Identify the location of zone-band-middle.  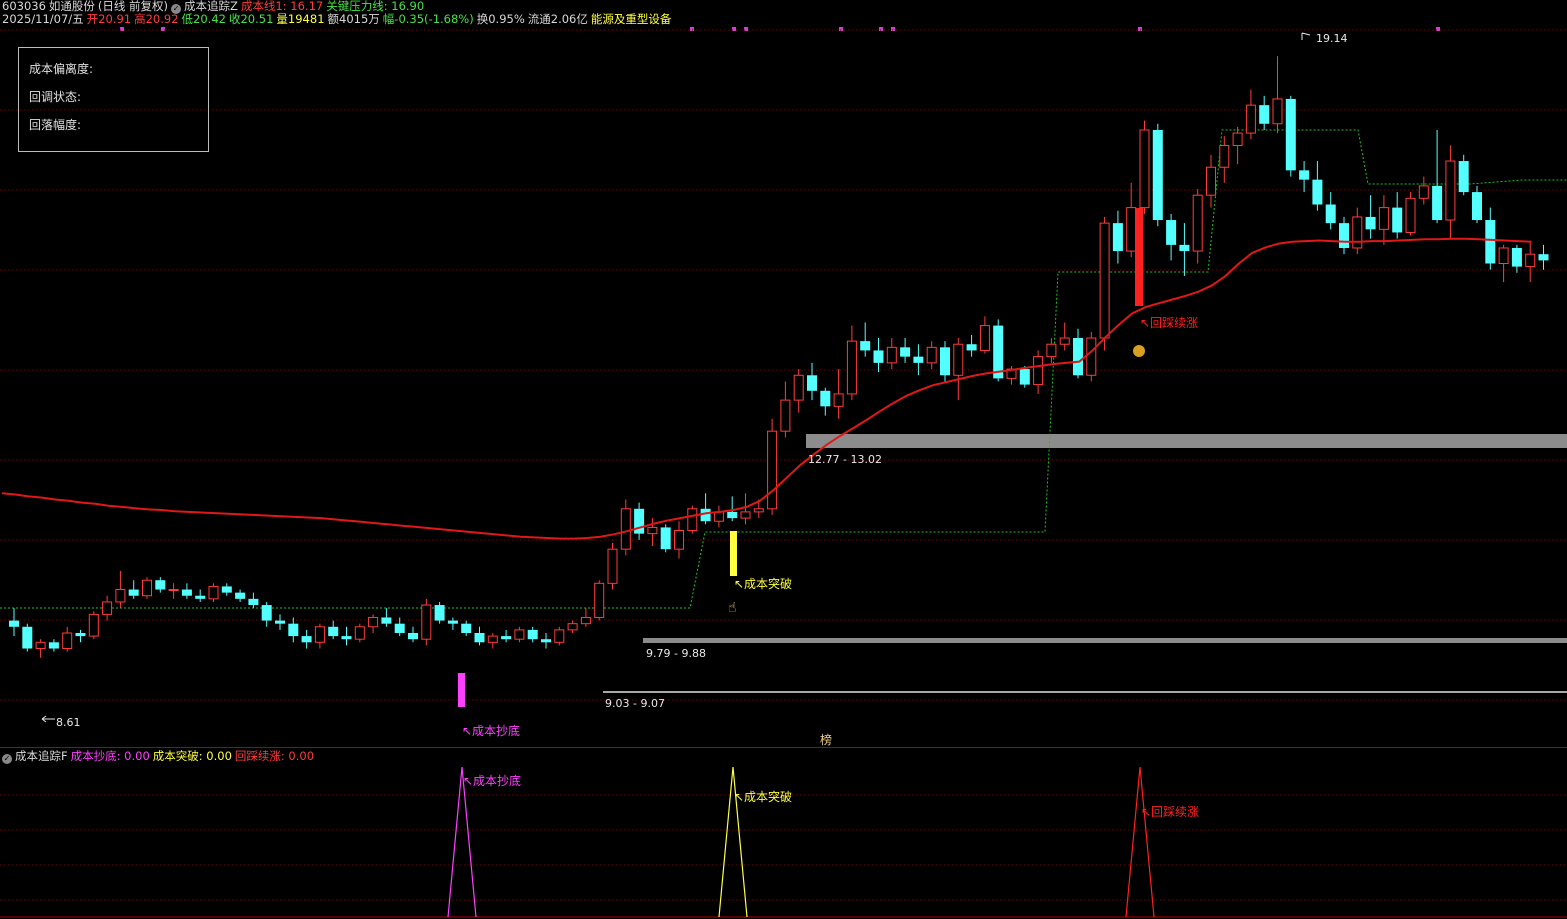
(1105, 640).